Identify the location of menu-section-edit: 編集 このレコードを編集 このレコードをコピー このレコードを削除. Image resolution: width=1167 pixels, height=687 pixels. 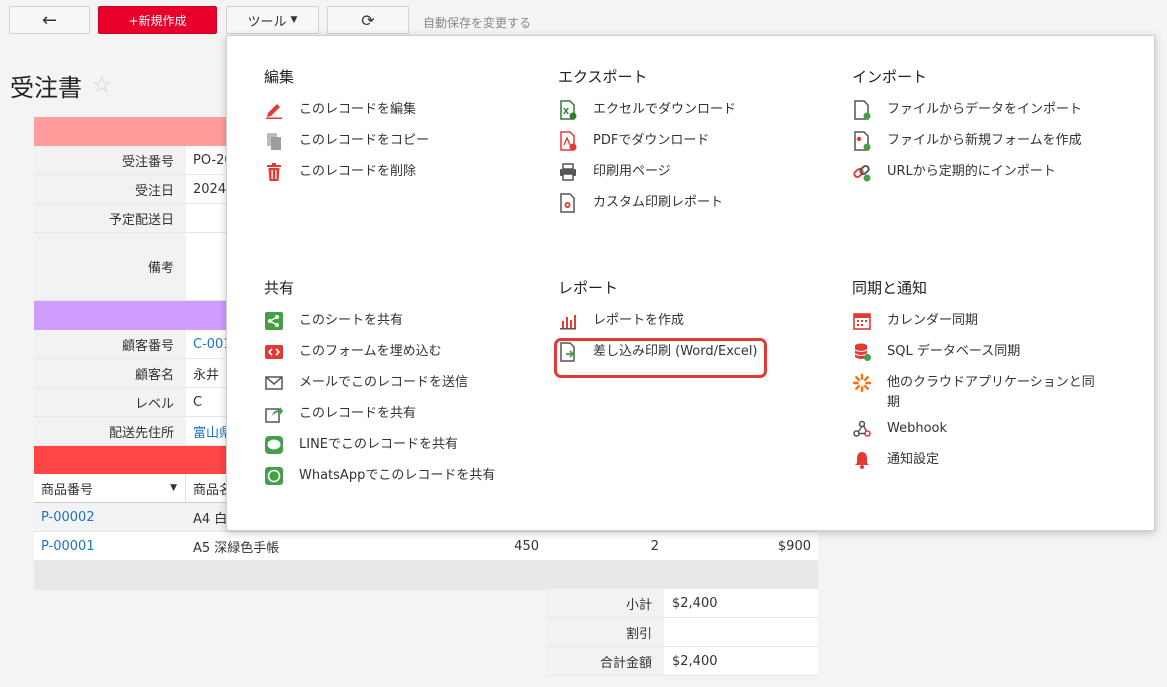
(346, 129).